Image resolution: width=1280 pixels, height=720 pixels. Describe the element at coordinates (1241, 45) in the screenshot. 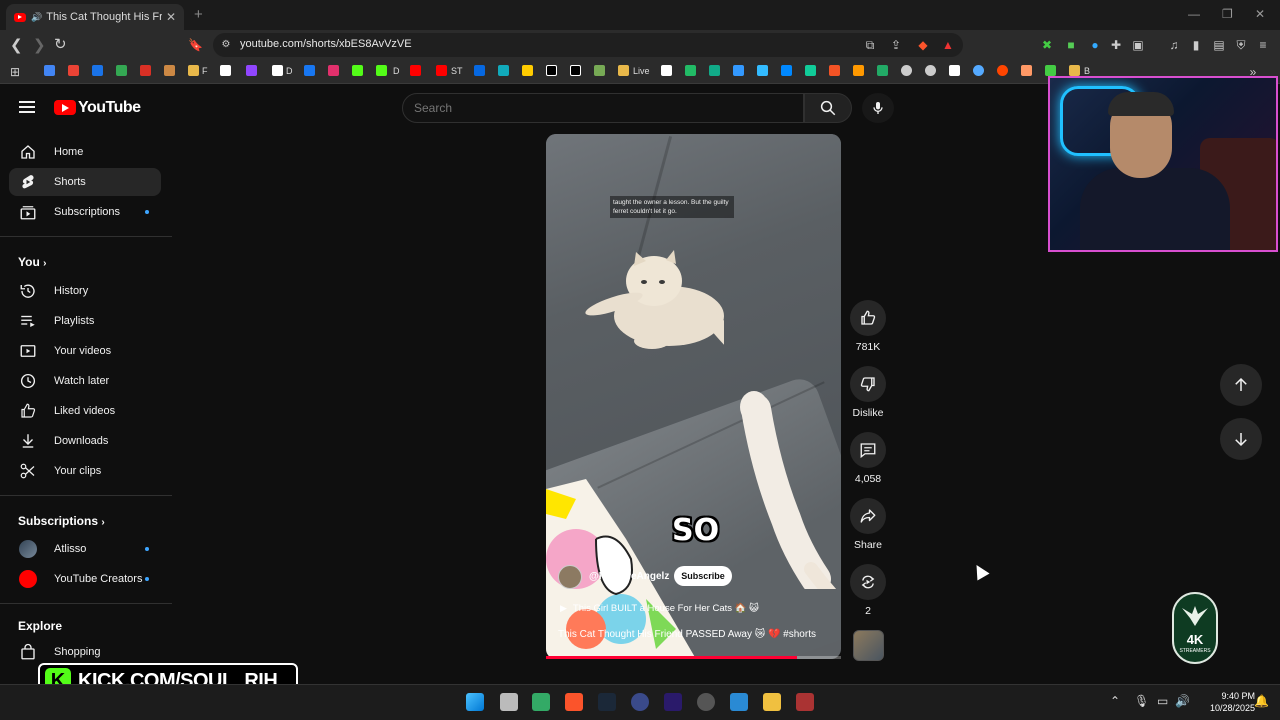

I see `vpn-icon: ⛨` at that location.